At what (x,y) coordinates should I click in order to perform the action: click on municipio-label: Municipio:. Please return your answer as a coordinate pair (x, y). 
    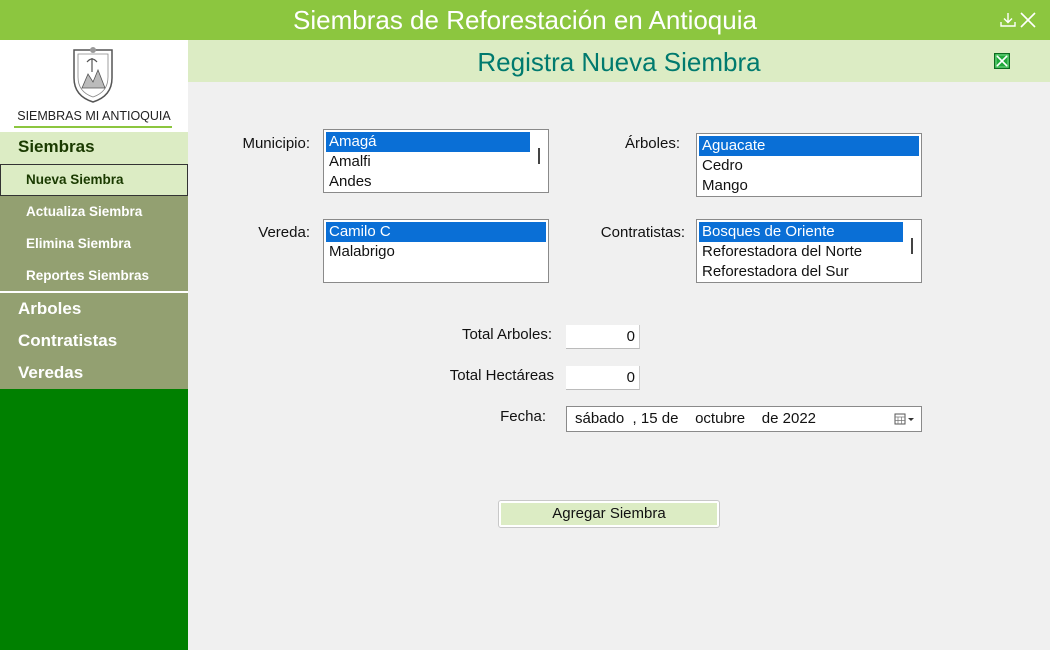
    Looking at the image, I should click on (276, 143).